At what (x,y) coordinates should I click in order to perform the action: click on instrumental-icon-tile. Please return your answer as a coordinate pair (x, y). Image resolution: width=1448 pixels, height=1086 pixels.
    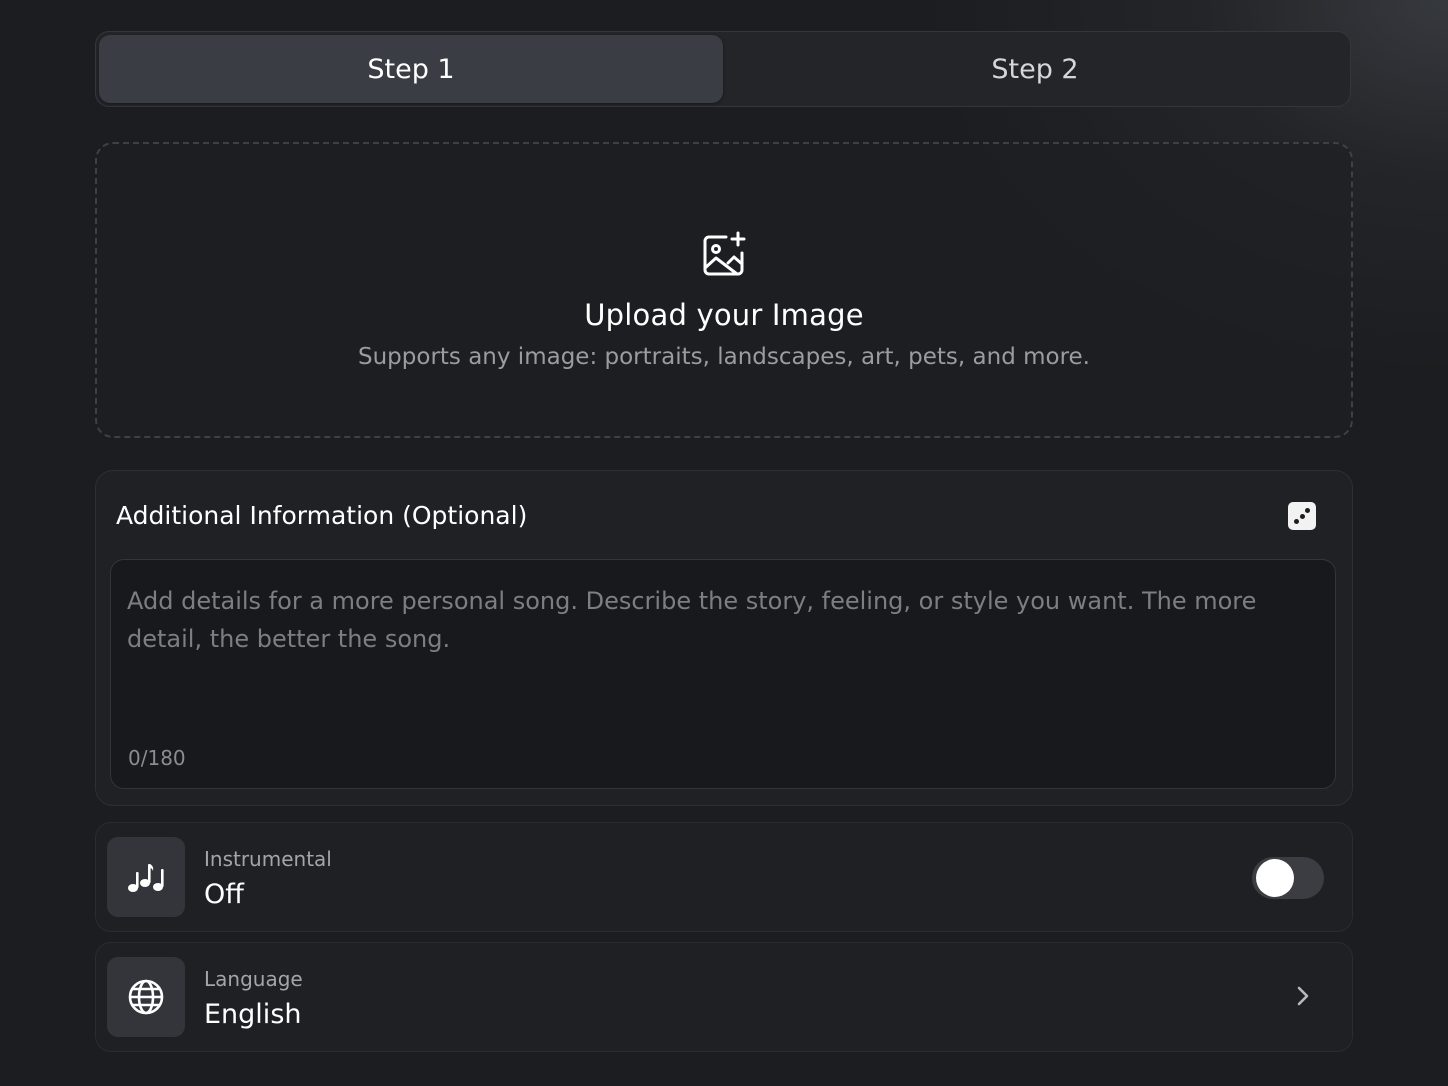
    Looking at the image, I should click on (146, 877).